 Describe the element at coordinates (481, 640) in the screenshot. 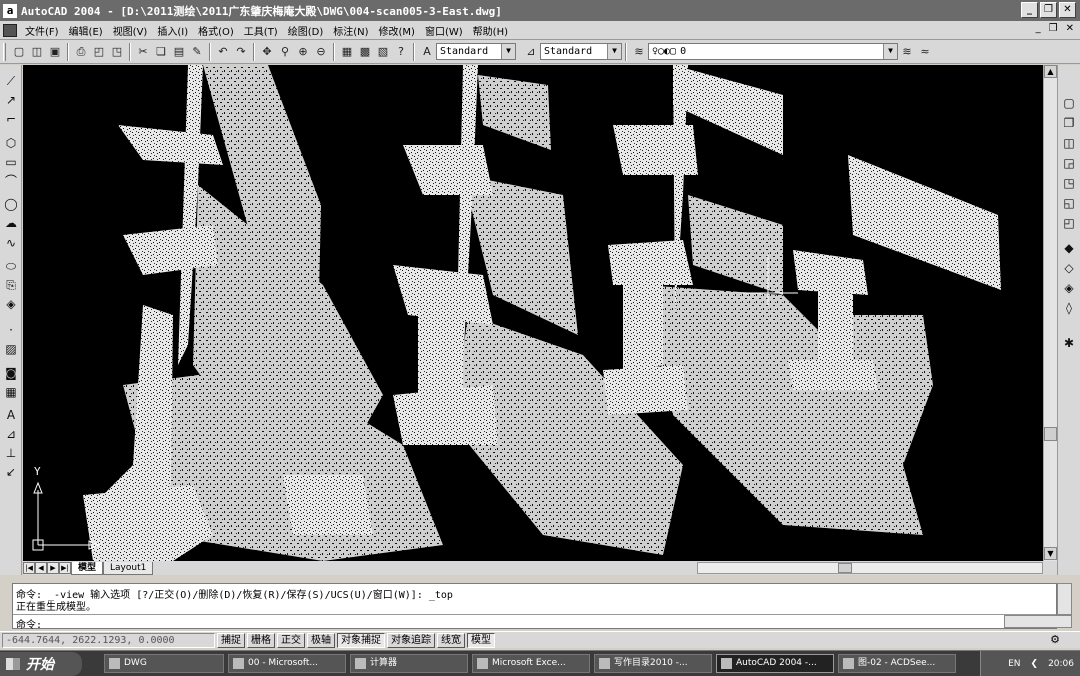

I see `model-toggle: 模型` at that location.